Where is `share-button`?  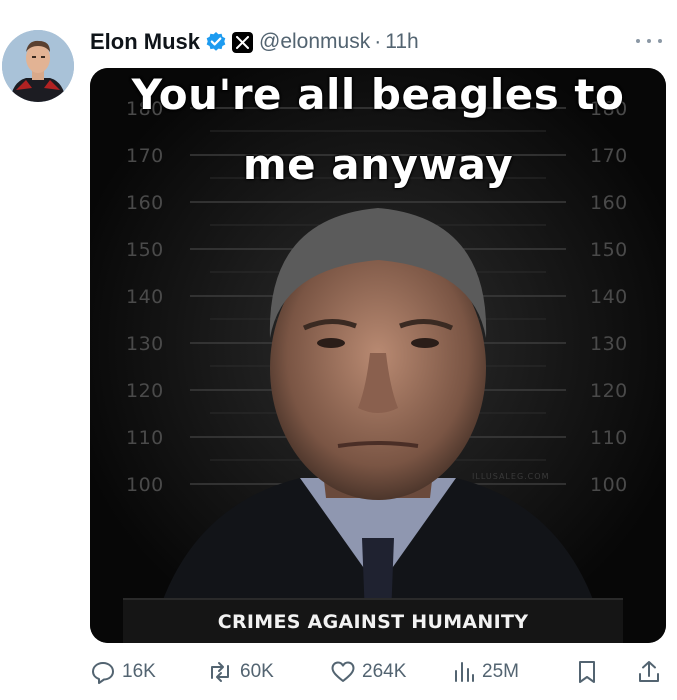
share-button is located at coordinates (649, 672).